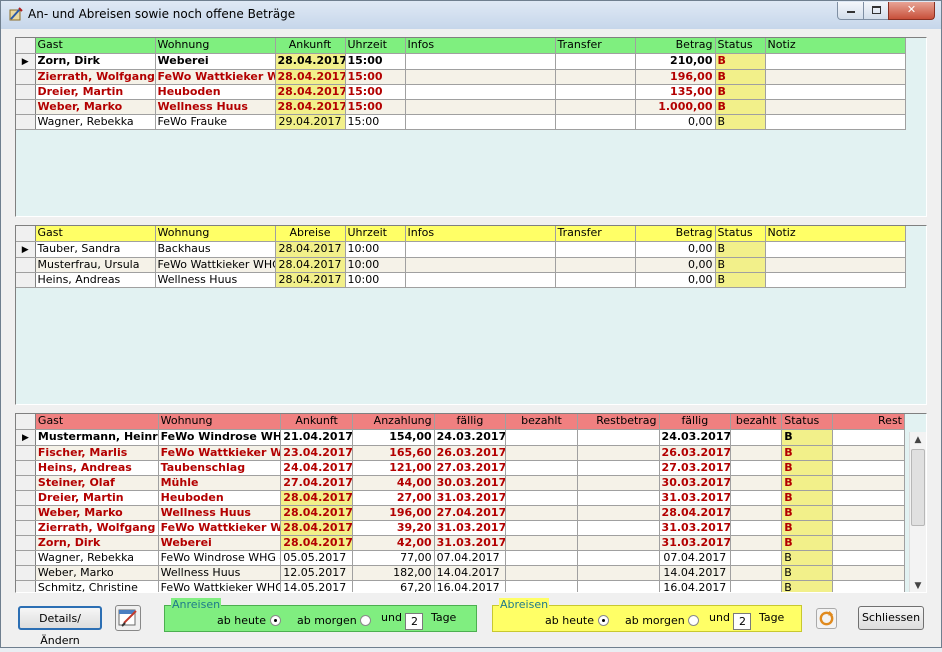 The image size is (942, 652). What do you see at coordinates (334, 620) in the screenshot?
I see `arrivals-tomorrow-option: ab morgen` at bounding box center [334, 620].